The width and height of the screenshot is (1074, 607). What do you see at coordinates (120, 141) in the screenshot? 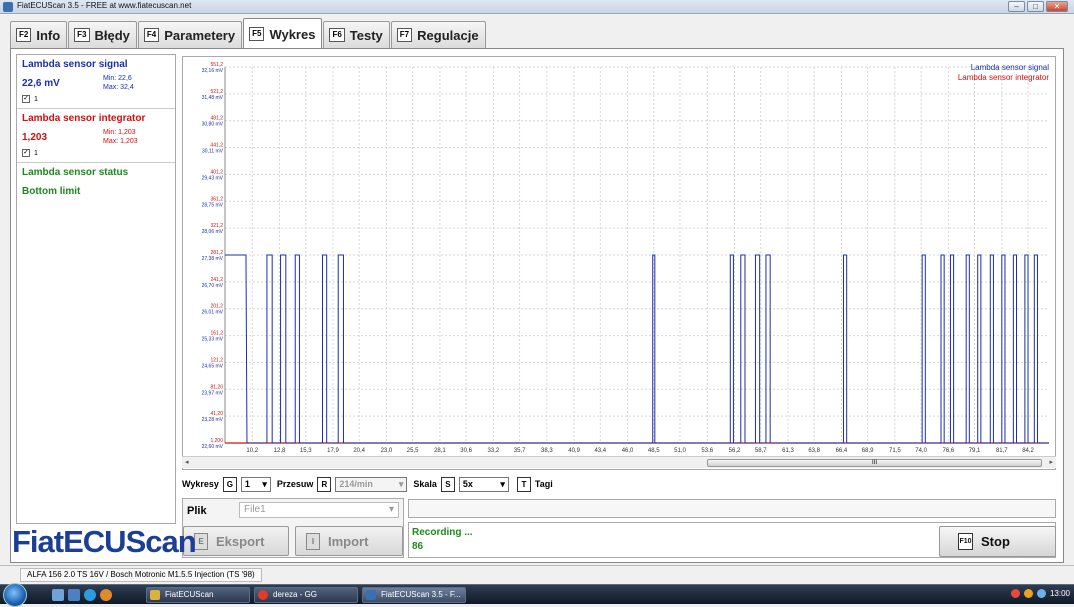
I see `sensor-max: Max: 1,203` at bounding box center [120, 141].